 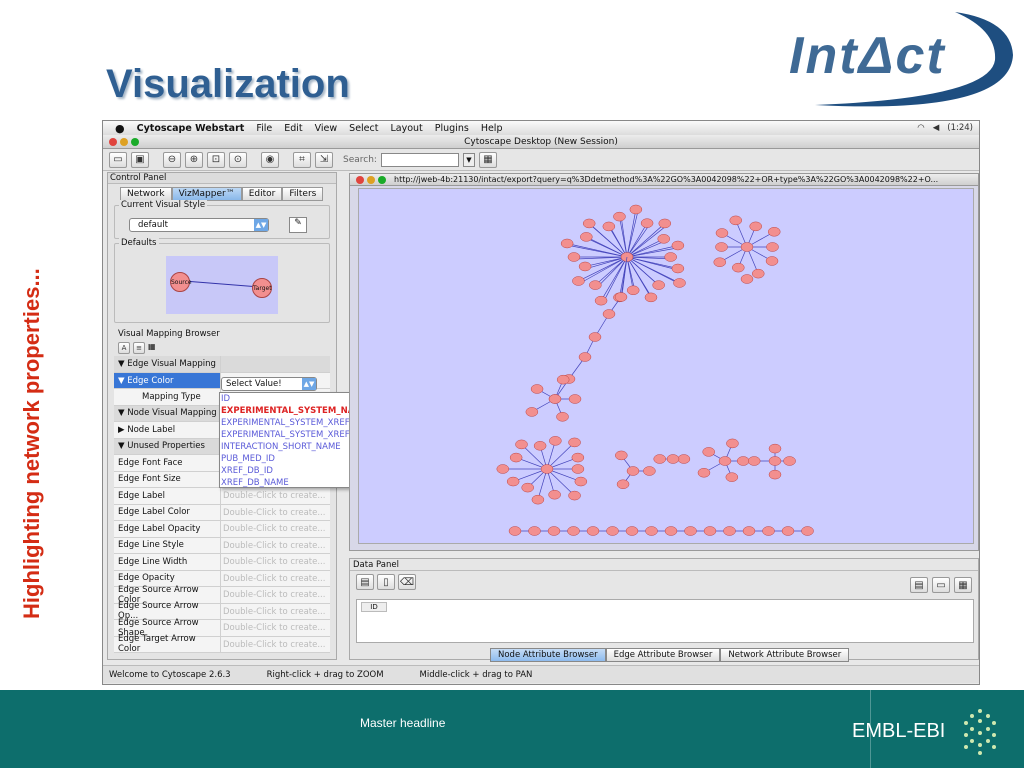 What do you see at coordinates (262, 194) in the screenshot?
I see `tab-editor: Editor` at bounding box center [262, 194].